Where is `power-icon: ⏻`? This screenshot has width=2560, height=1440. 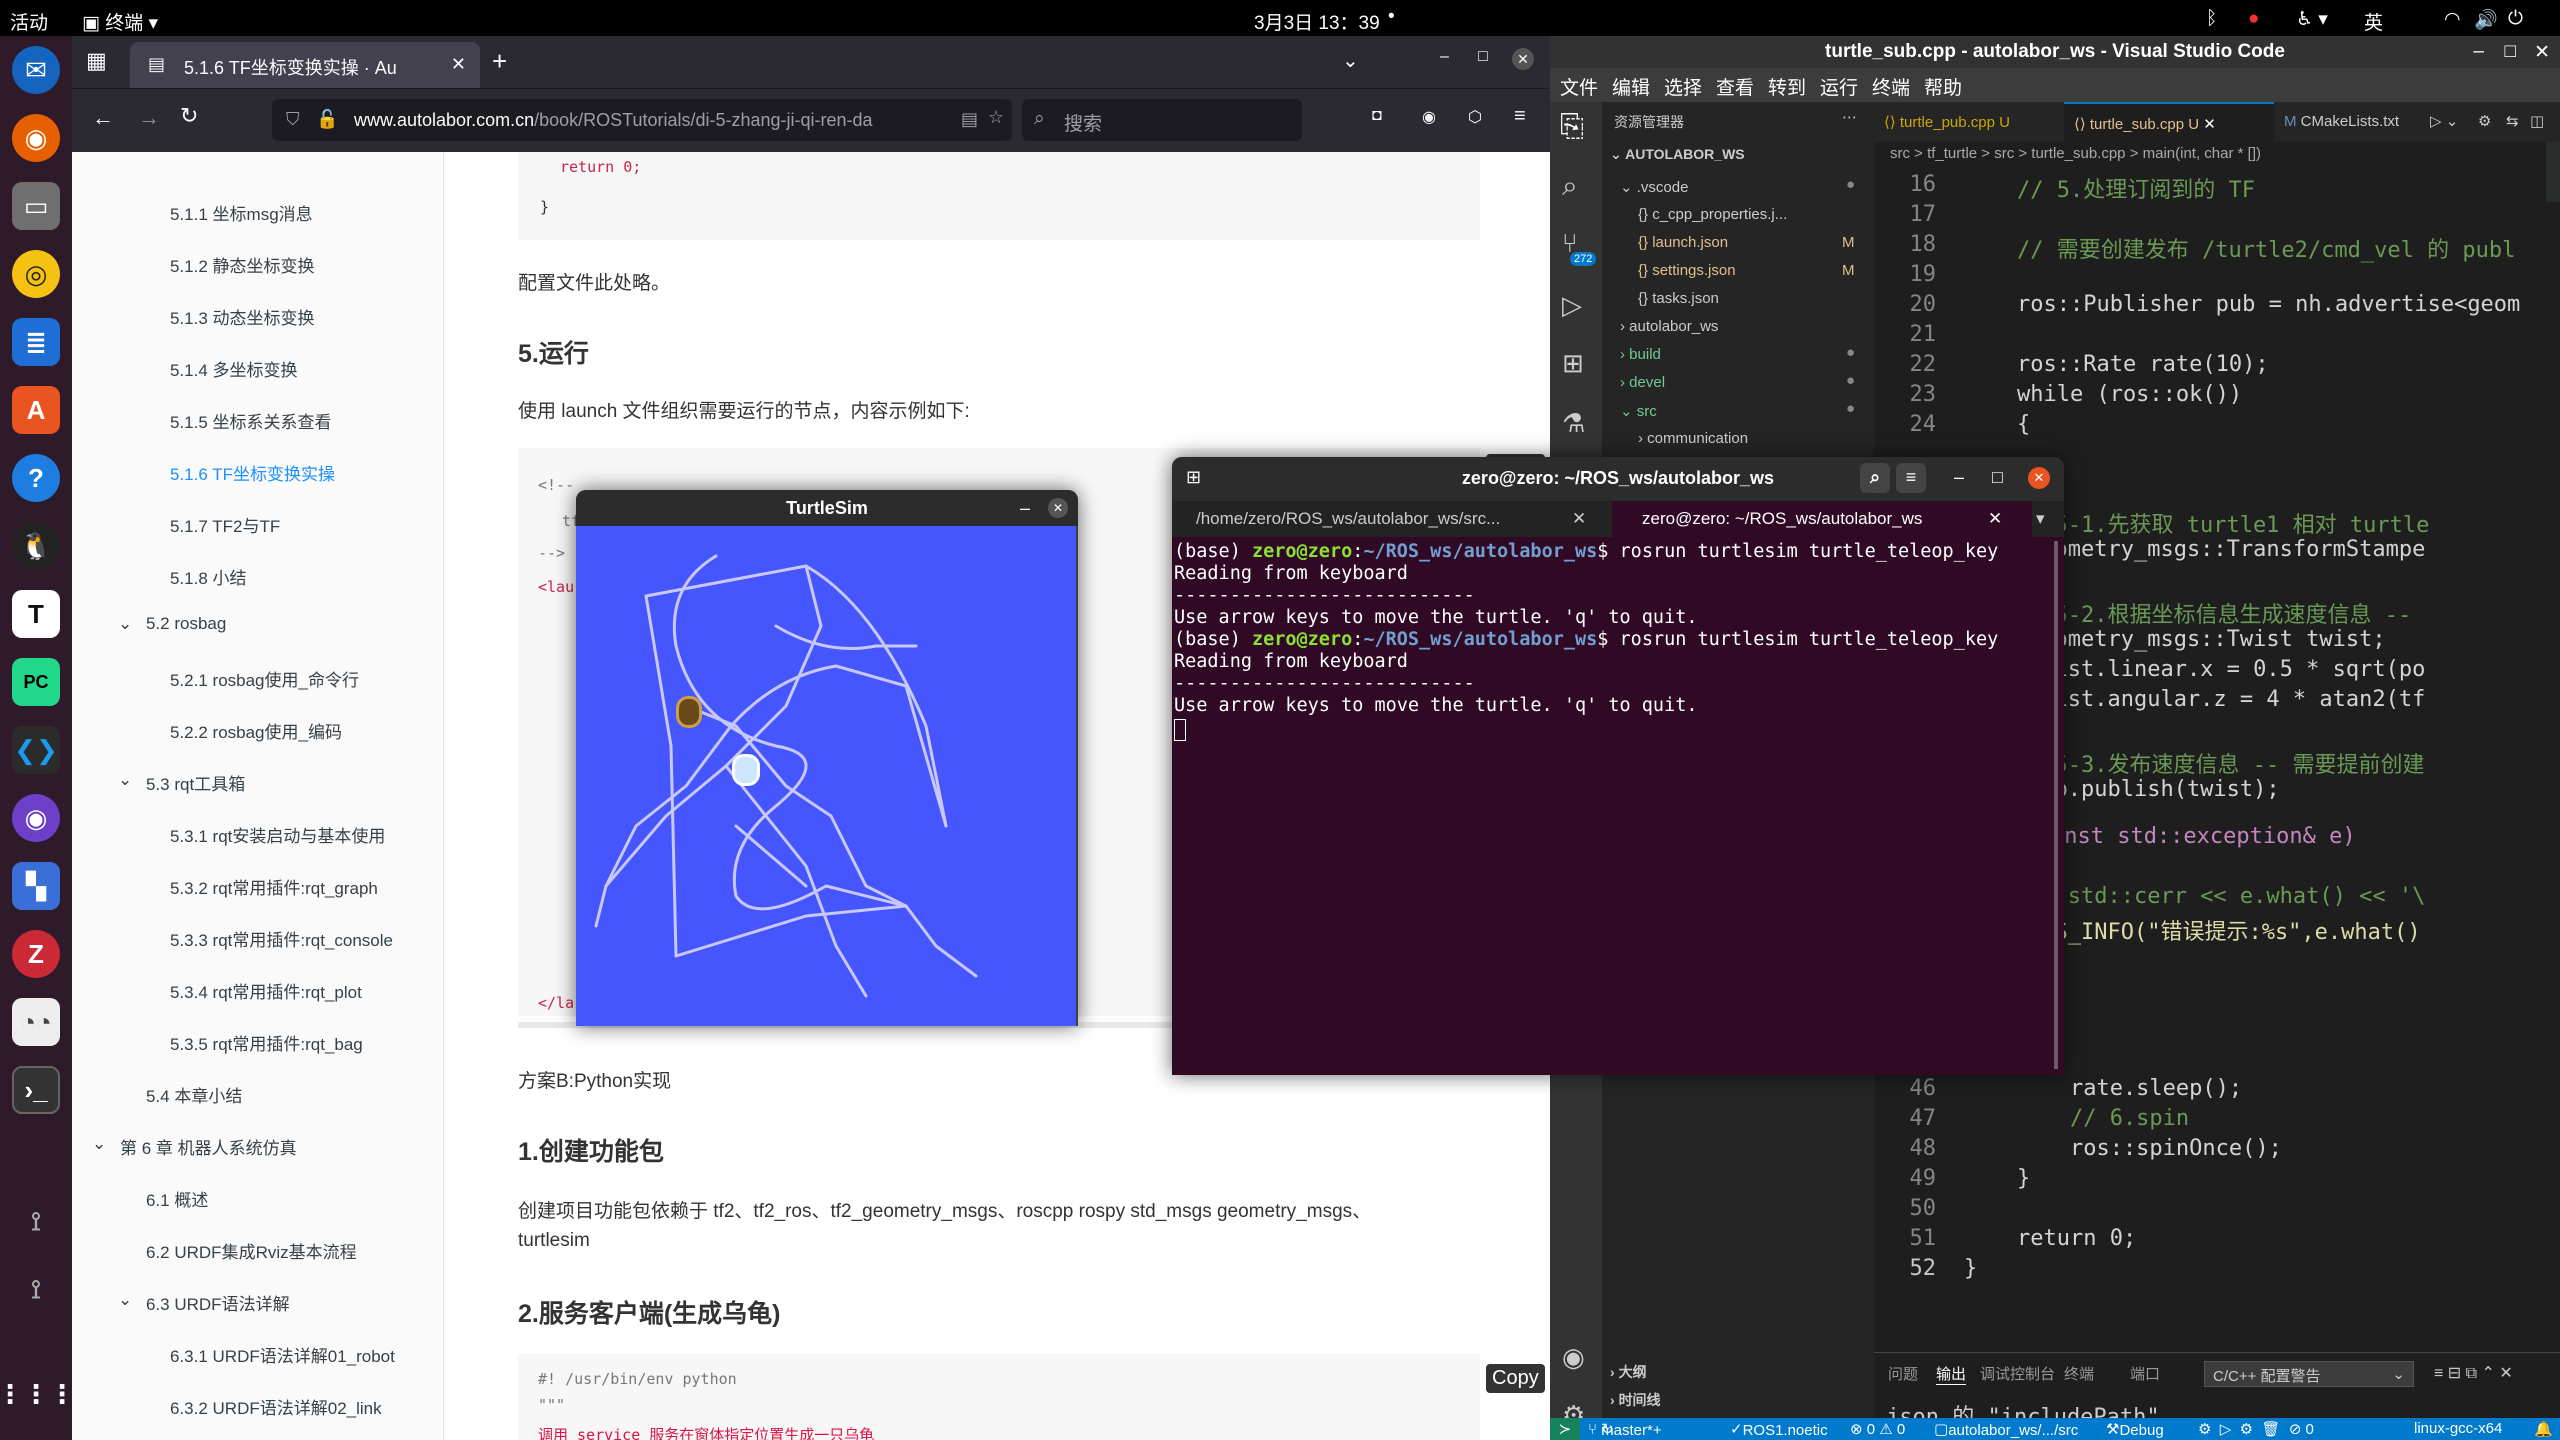
power-icon: ⏻ is located at coordinates (2515, 19).